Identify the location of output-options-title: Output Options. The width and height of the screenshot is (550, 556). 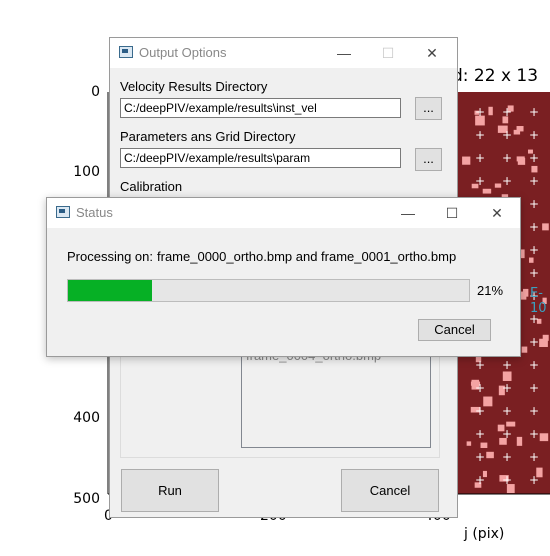
(183, 52).